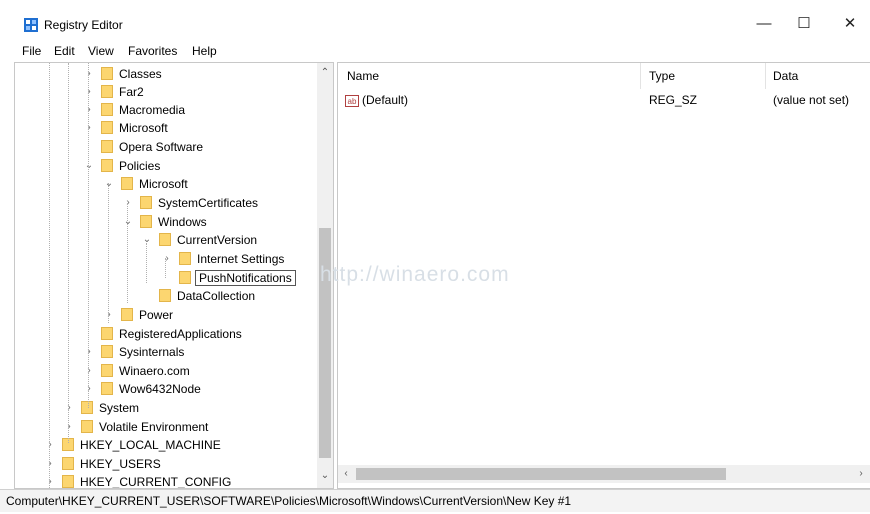 The height and width of the screenshot is (514, 870). I want to click on tree-key-item: › Power, so click(138, 315).